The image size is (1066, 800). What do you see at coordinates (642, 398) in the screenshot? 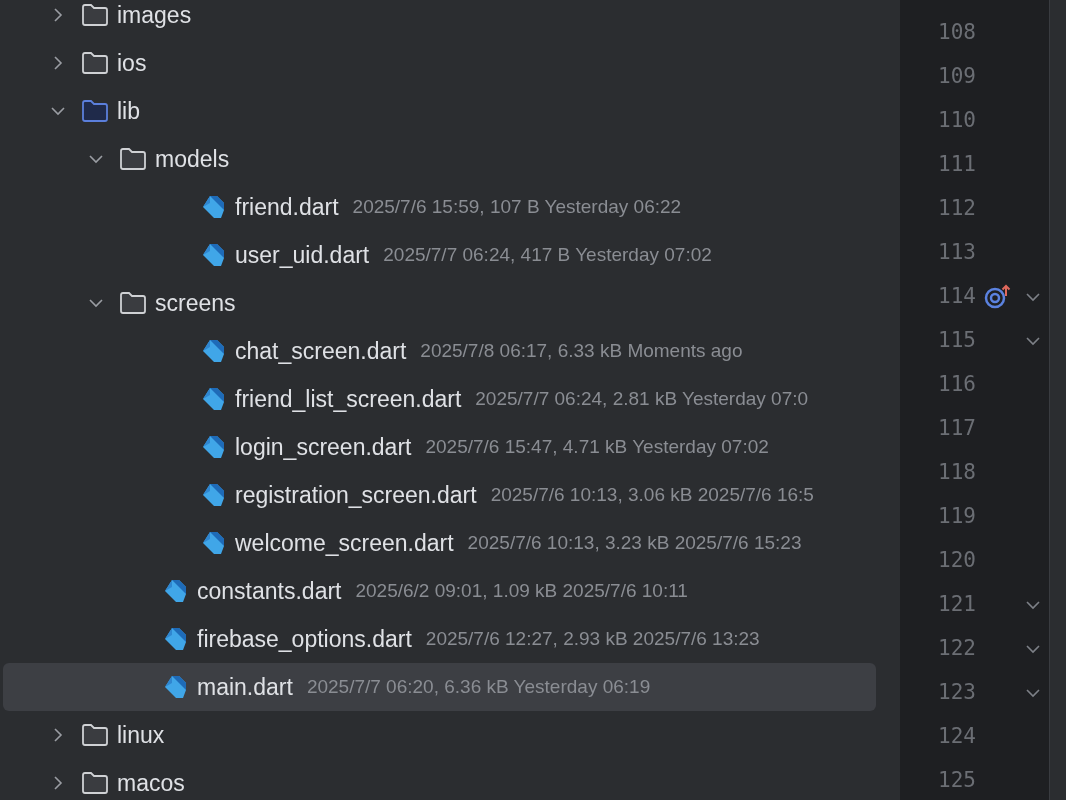
I see `file-details: 2025/7/7 06:24, 2.81 kB Yesterday 07:0` at bounding box center [642, 398].